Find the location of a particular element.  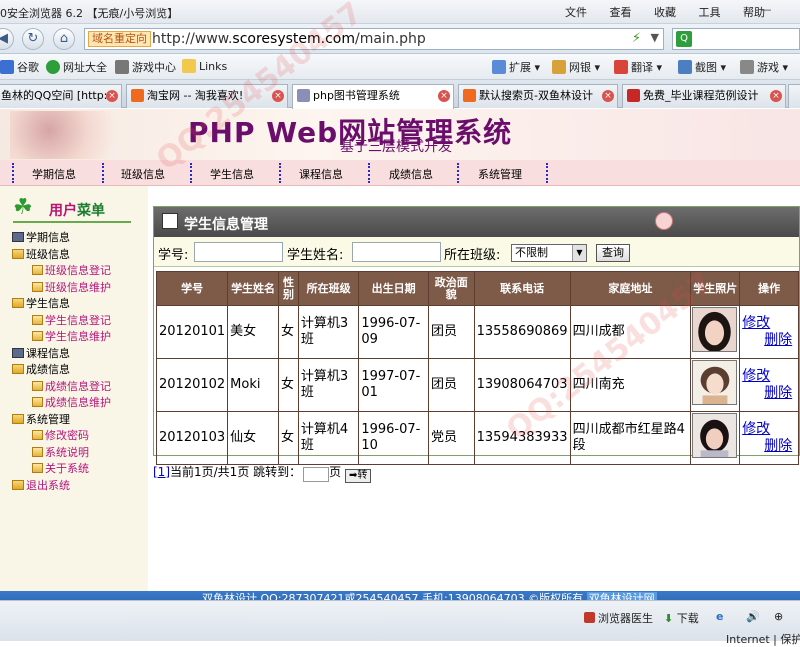

sidebar-item-about: 关于系统 is located at coordinates (80, 468).